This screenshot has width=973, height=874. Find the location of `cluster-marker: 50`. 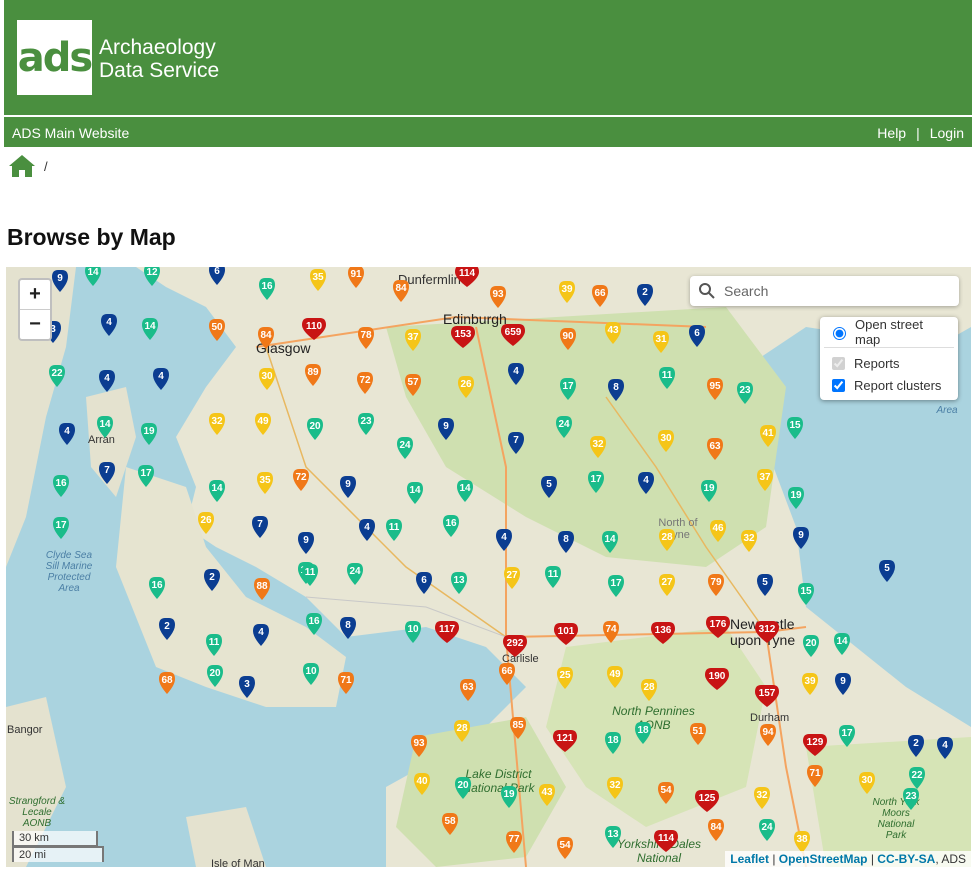

cluster-marker: 50 is located at coordinates (217, 330).